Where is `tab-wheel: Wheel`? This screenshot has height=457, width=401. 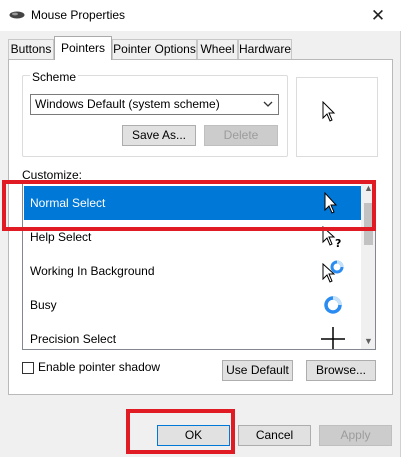 tab-wheel: Wheel is located at coordinates (217, 49).